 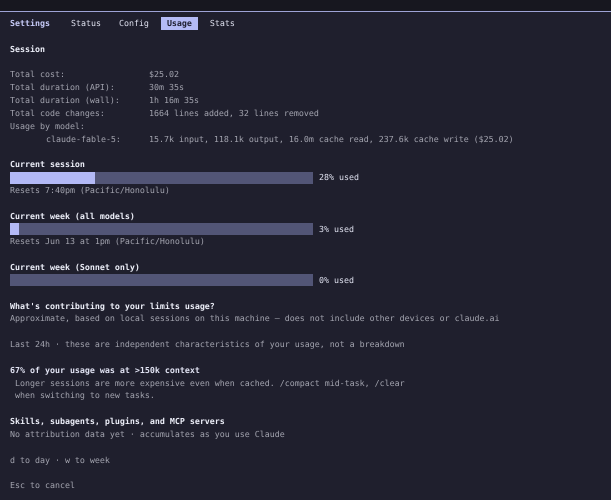 I want to click on usage-reading: 28% used, so click(x=339, y=177).